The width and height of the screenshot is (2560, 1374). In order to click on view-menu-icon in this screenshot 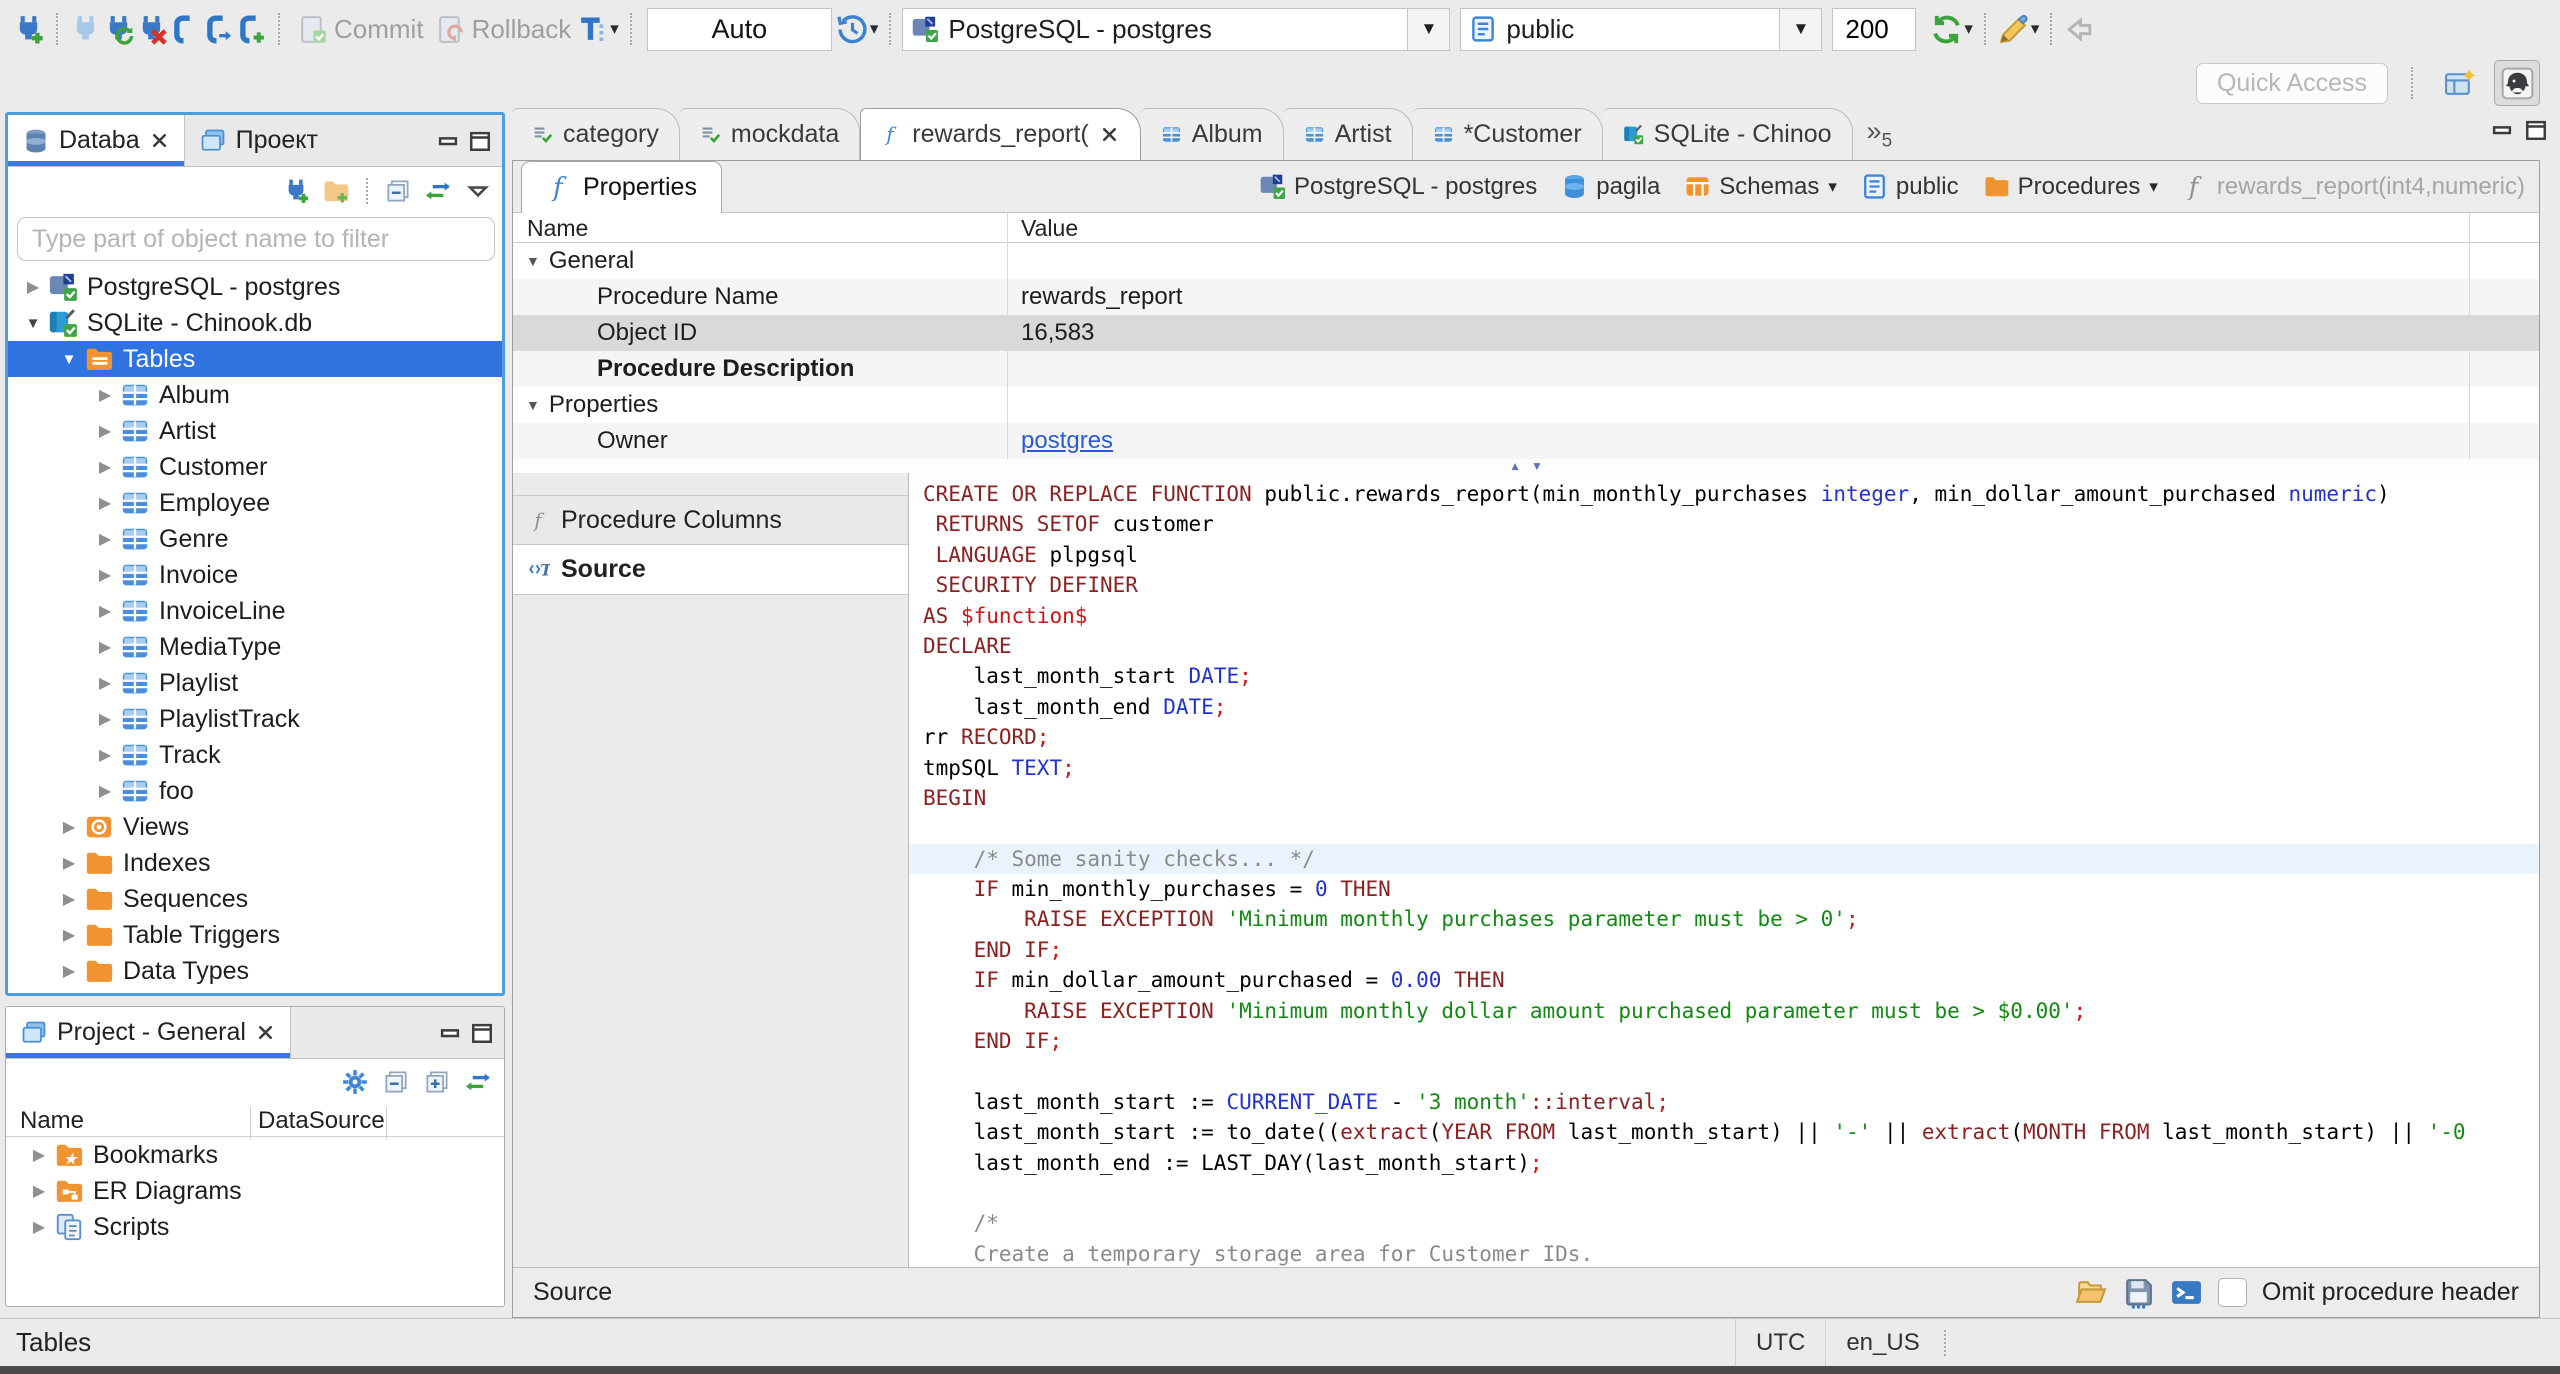, I will do `click(478, 191)`.